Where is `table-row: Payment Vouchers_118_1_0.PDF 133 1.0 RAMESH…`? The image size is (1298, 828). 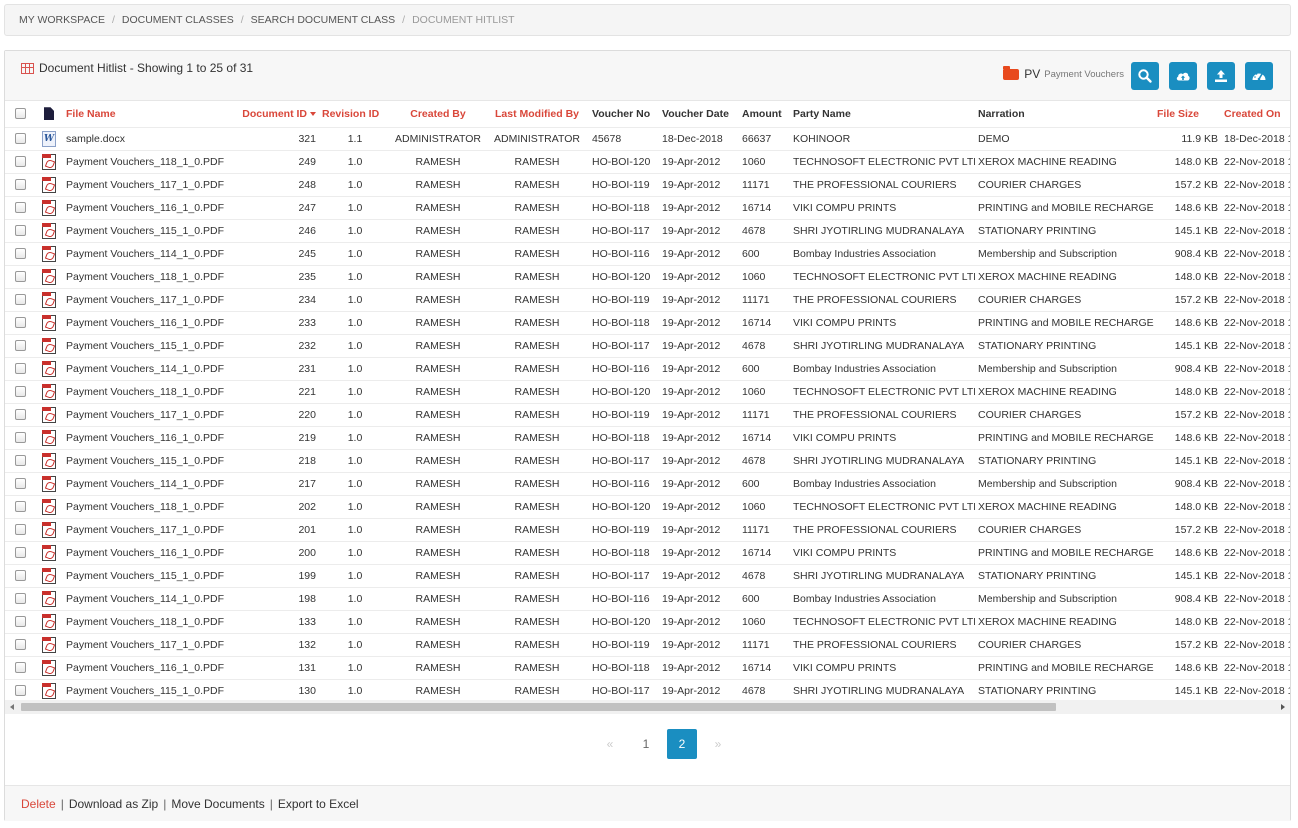 table-row: Payment Vouchers_118_1_0.PDF 133 1.0 RAMESH… is located at coordinates (647, 621).